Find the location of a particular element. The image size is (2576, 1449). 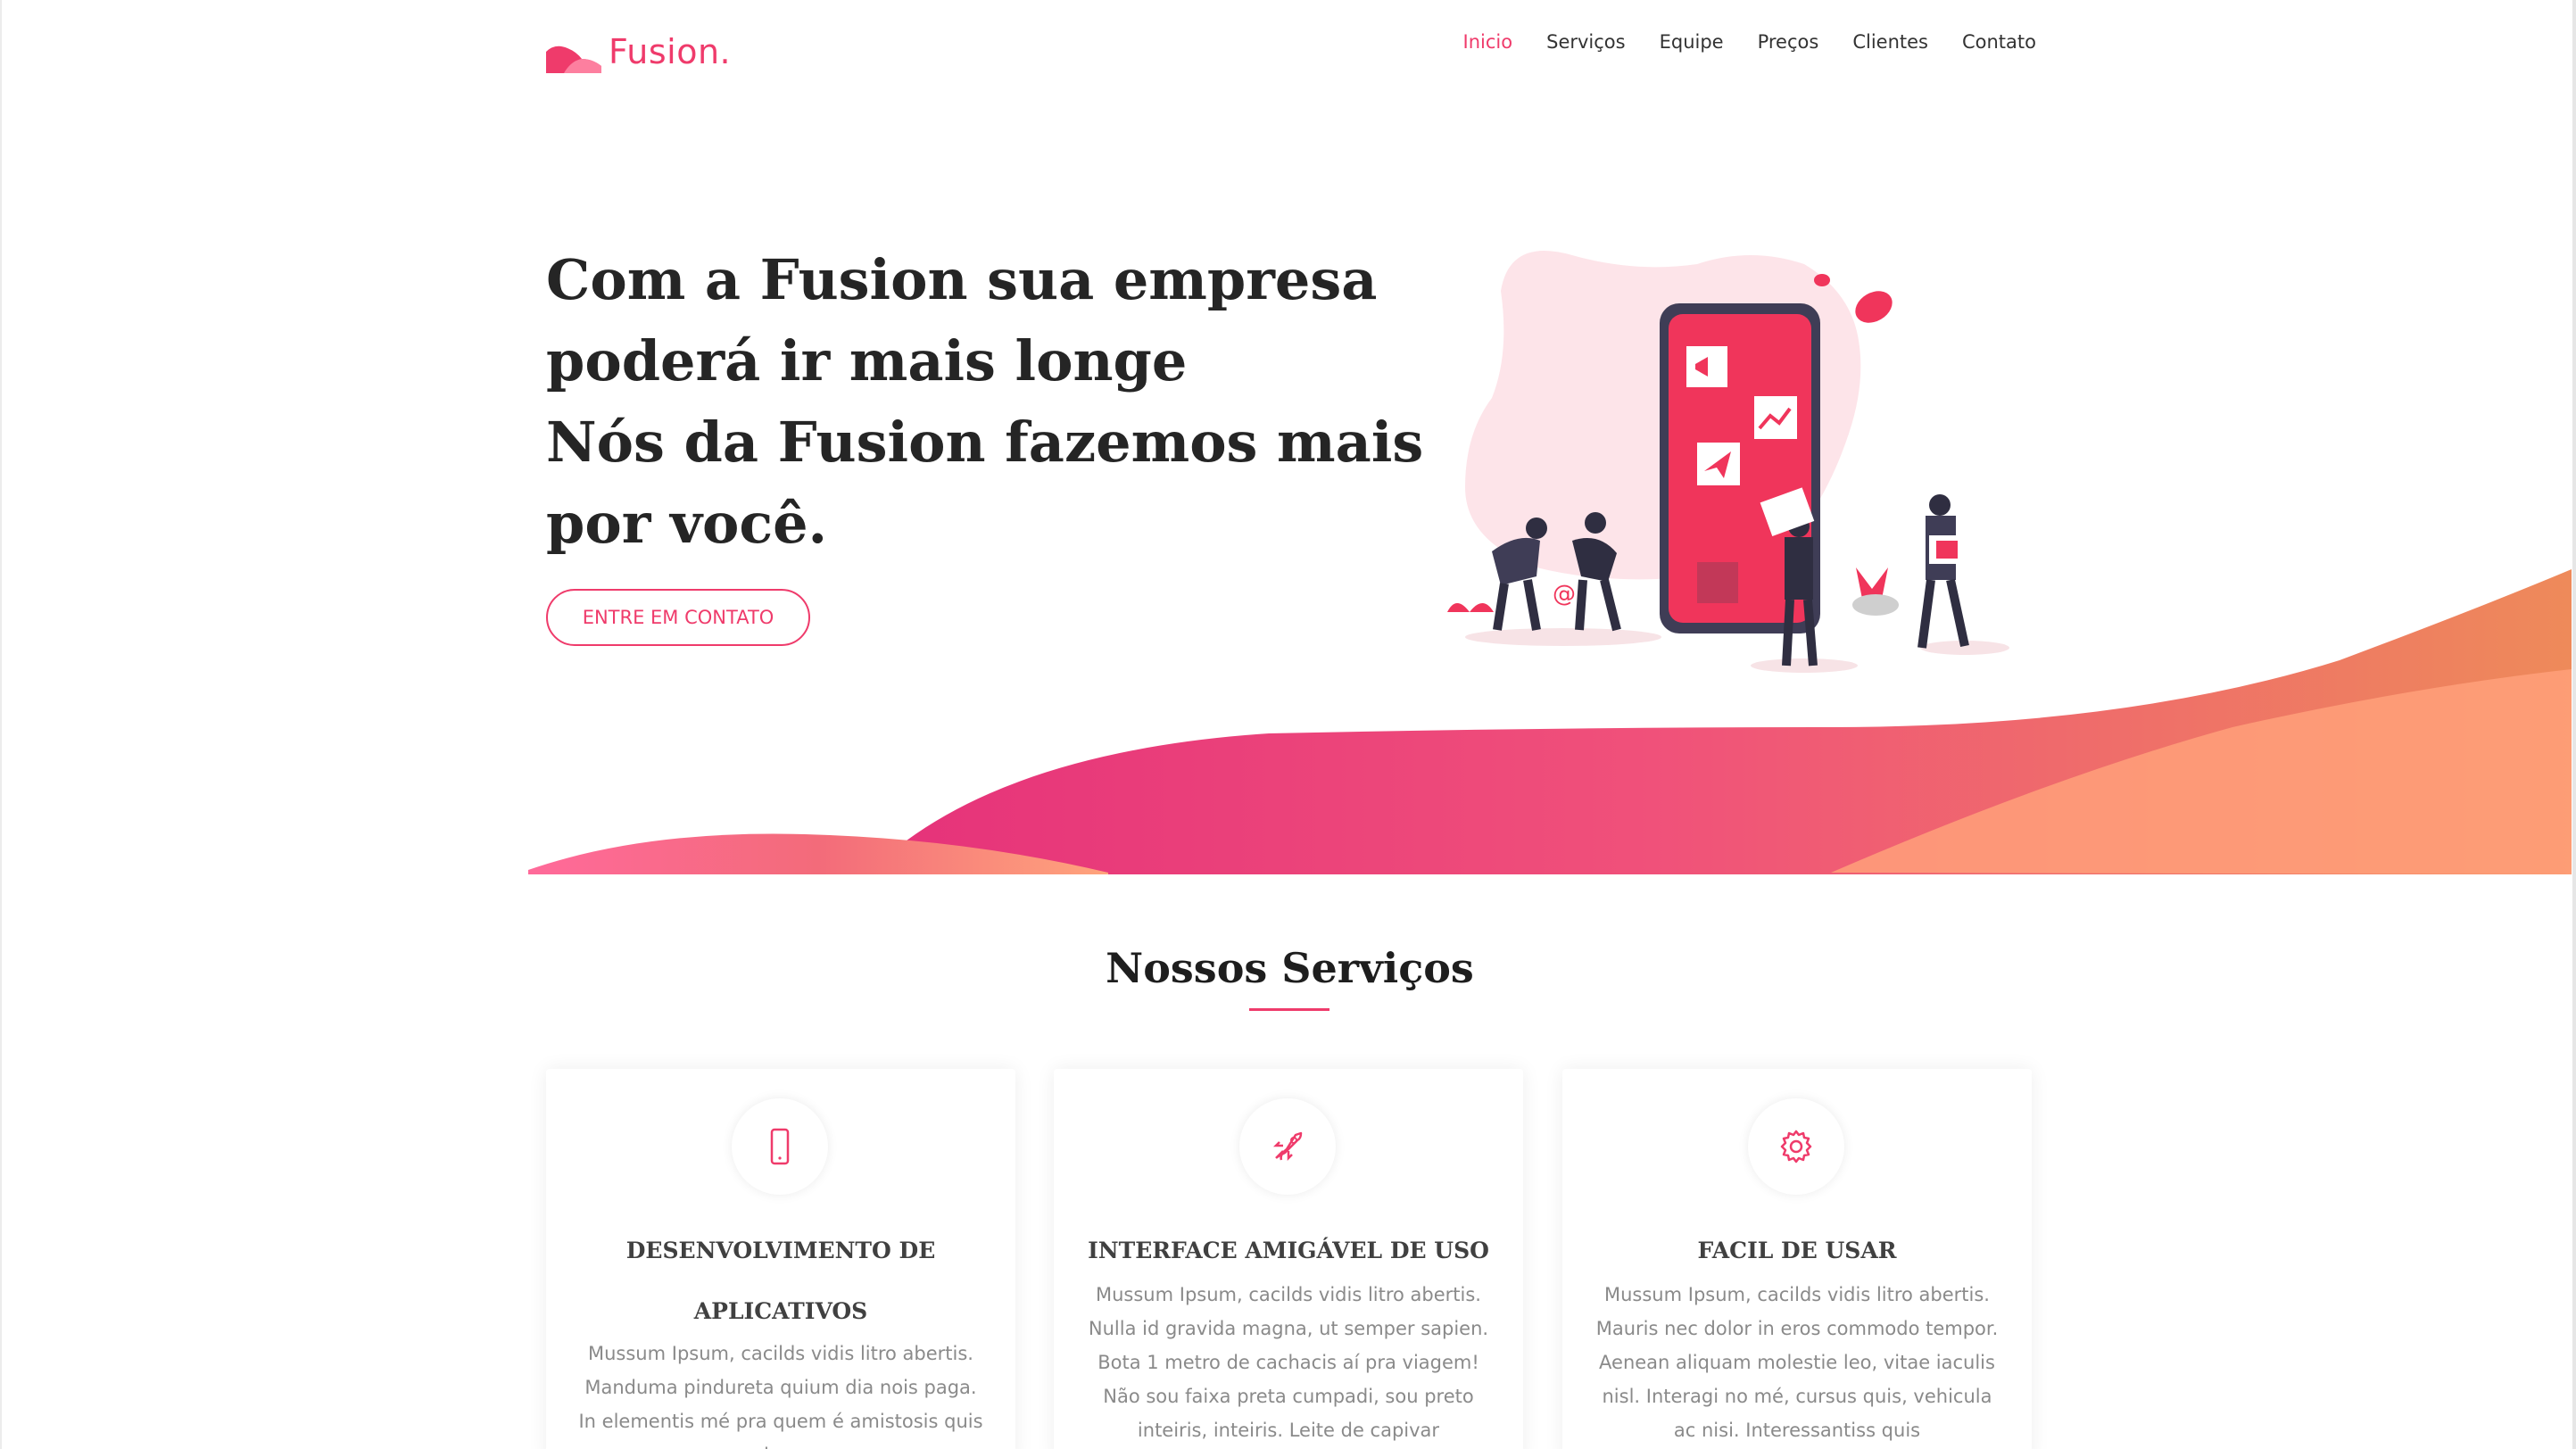

nav-item-precos: Preços is located at coordinates (1788, 42).